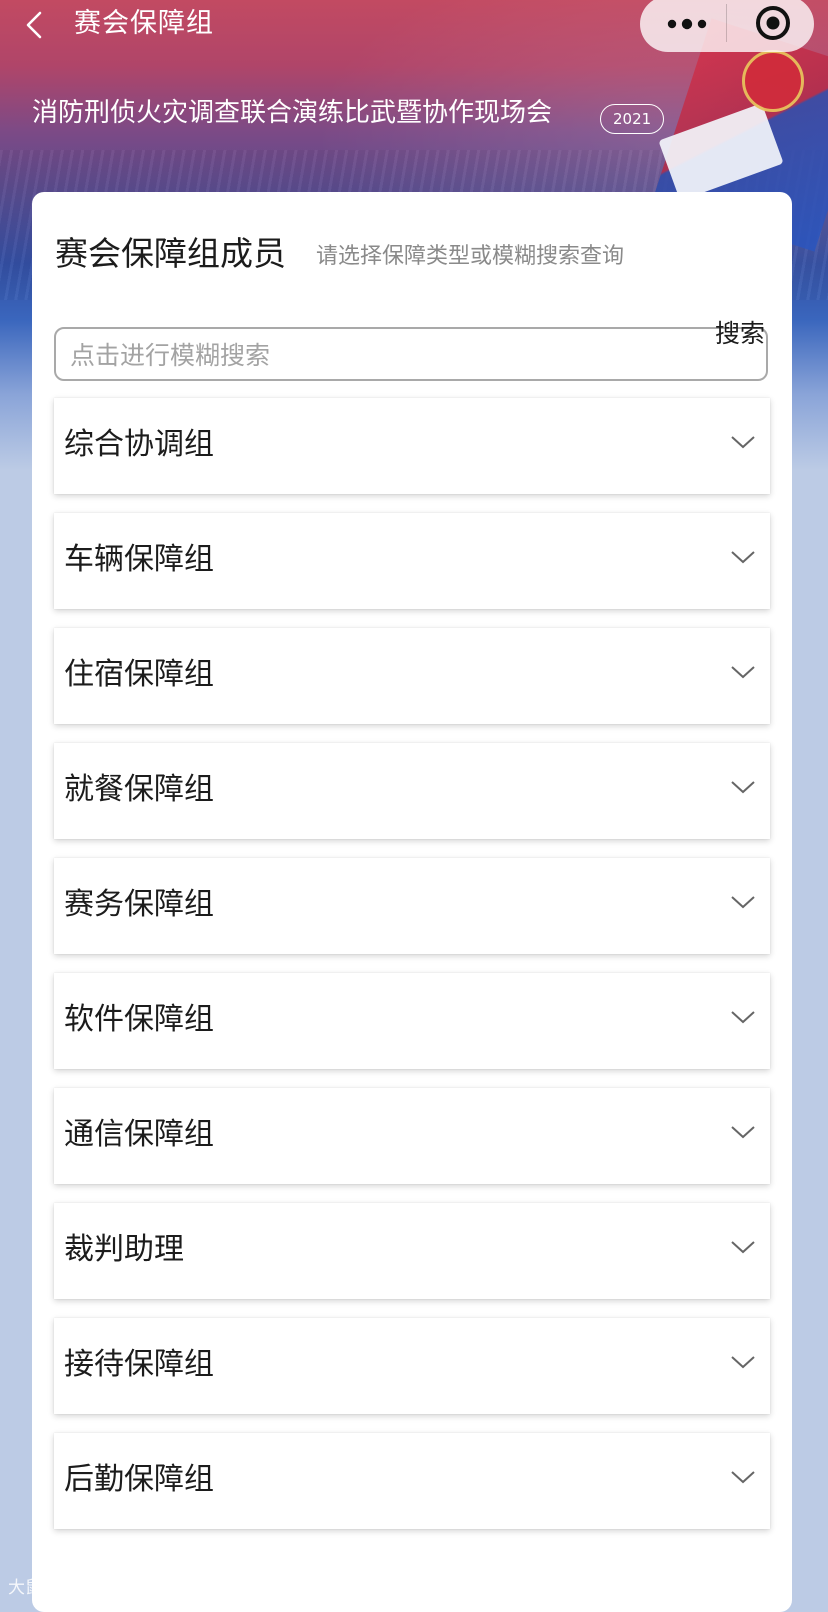 This screenshot has width=828, height=1612. I want to click on page-title: 赛会保障组, so click(144, 23).